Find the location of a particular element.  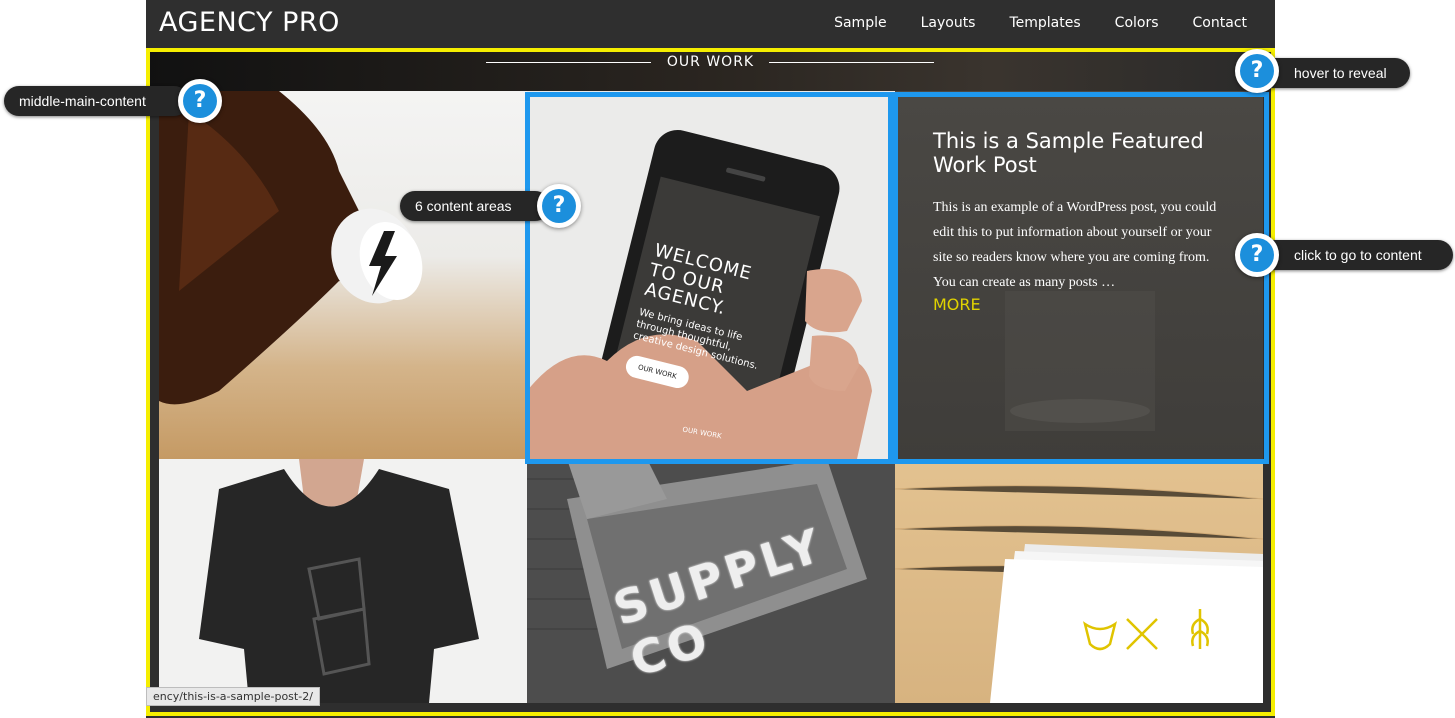

tshirt-image is located at coordinates (343, 581).